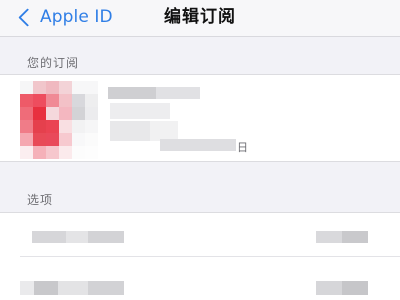 The image size is (400, 300). I want to click on app-icon, so click(59, 120).